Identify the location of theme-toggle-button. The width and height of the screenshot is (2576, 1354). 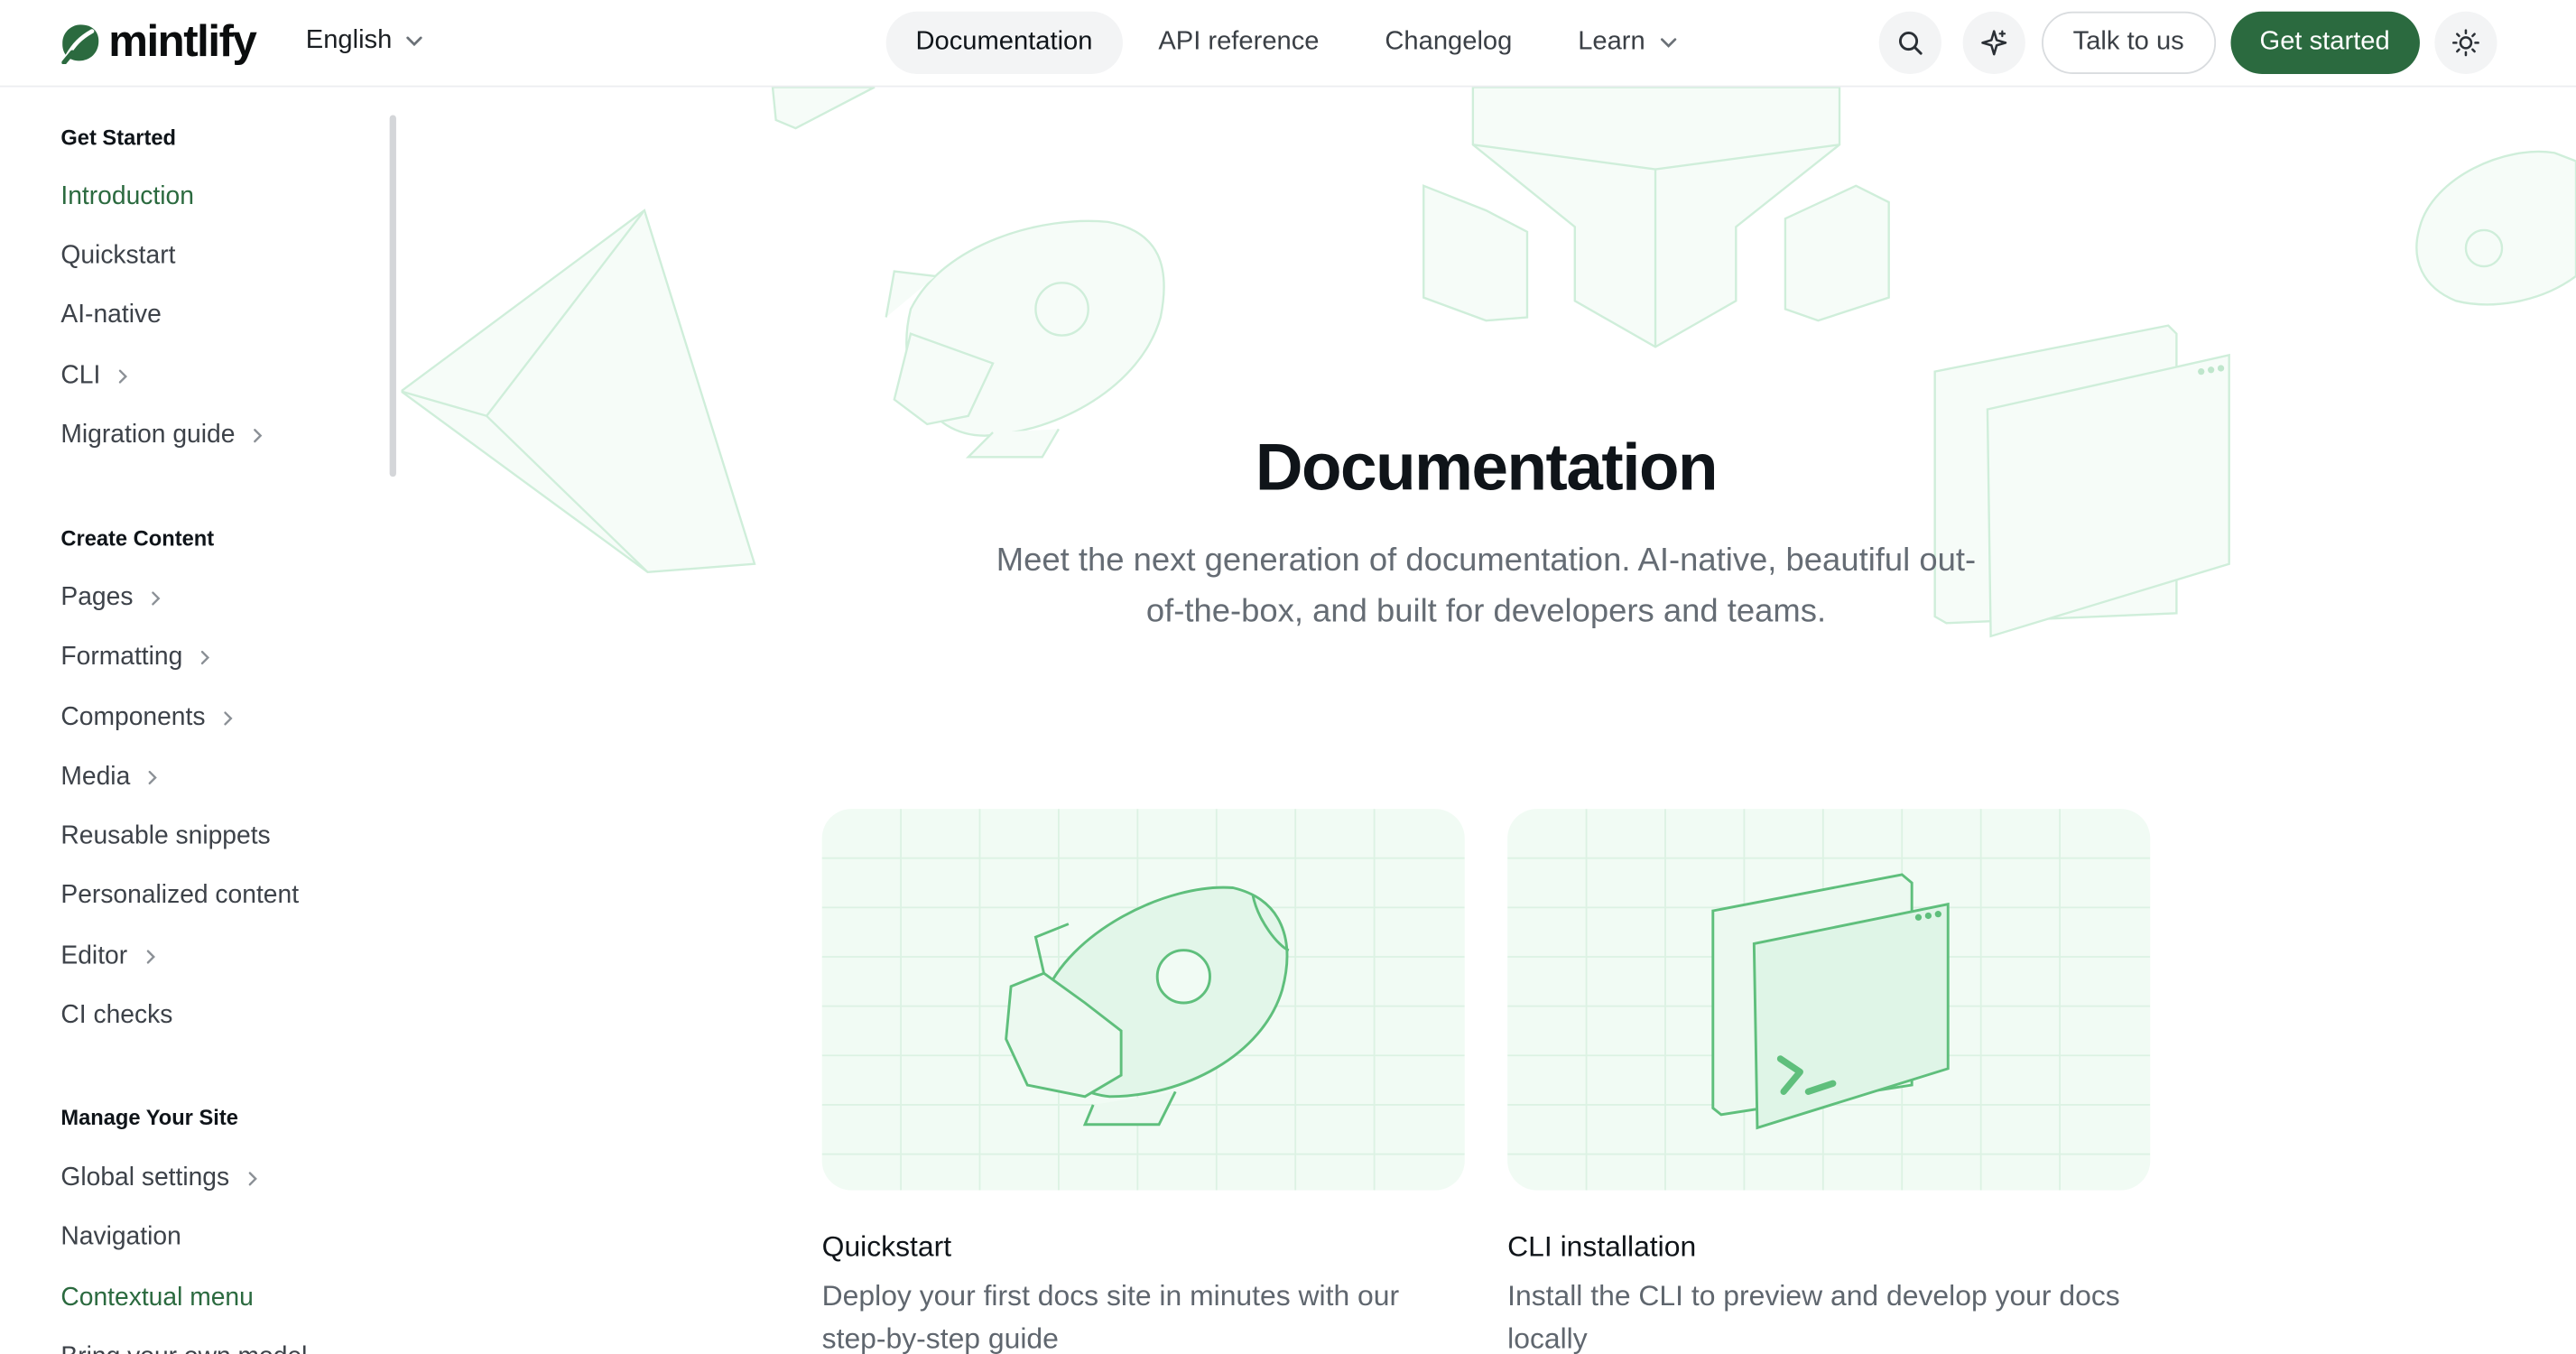
(2465, 42).